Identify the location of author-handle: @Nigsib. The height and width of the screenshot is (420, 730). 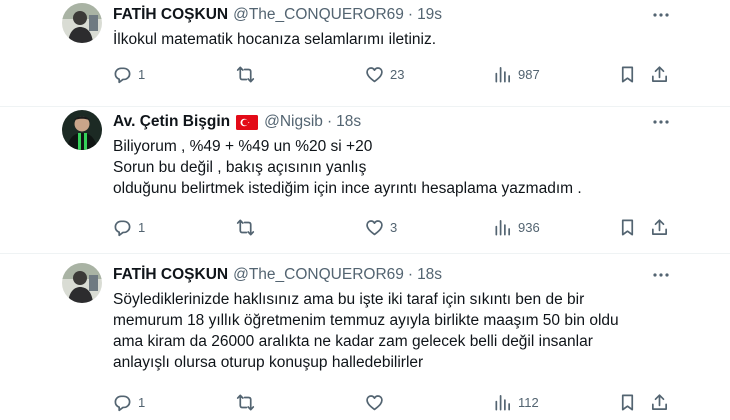
(293, 122).